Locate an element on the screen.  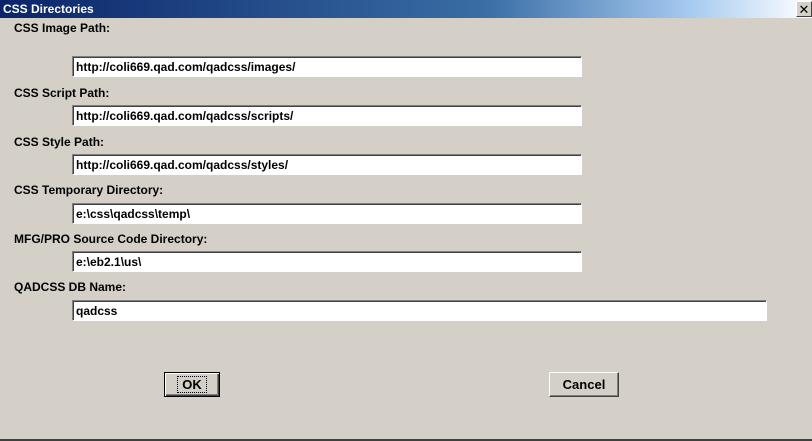
image-path-input is located at coordinates (327, 66).